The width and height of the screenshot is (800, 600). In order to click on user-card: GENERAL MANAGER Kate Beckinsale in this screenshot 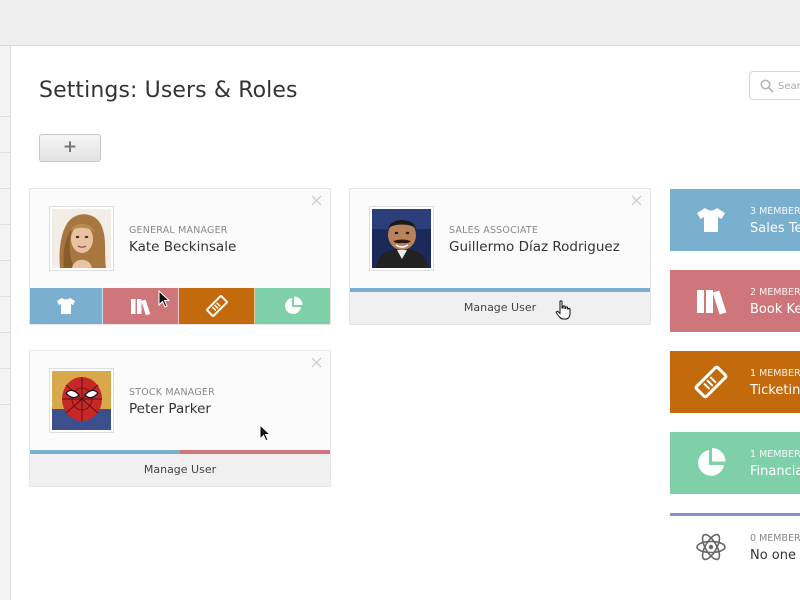, I will do `click(180, 256)`.